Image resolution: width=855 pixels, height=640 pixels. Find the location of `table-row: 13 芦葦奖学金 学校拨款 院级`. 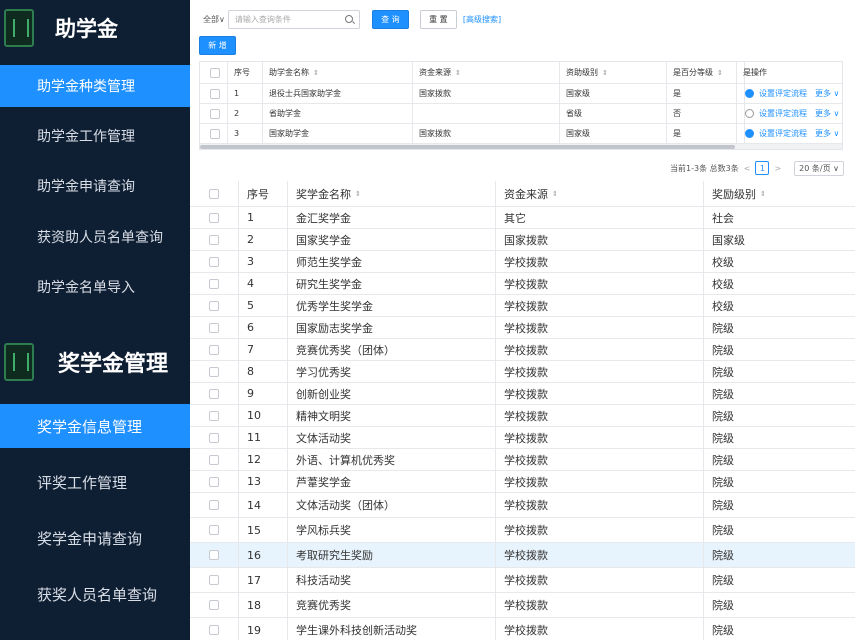

table-row: 13 芦葦奖学金 学校拨款 院级 is located at coordinates (522, 482).